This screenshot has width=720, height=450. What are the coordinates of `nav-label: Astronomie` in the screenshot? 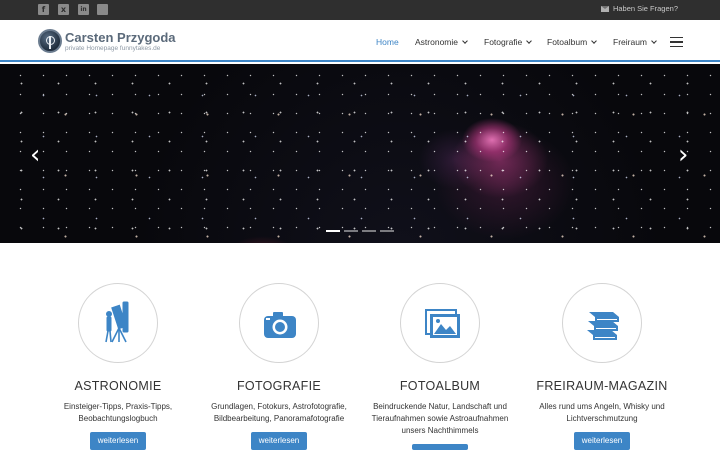 It's located at (436, 42).